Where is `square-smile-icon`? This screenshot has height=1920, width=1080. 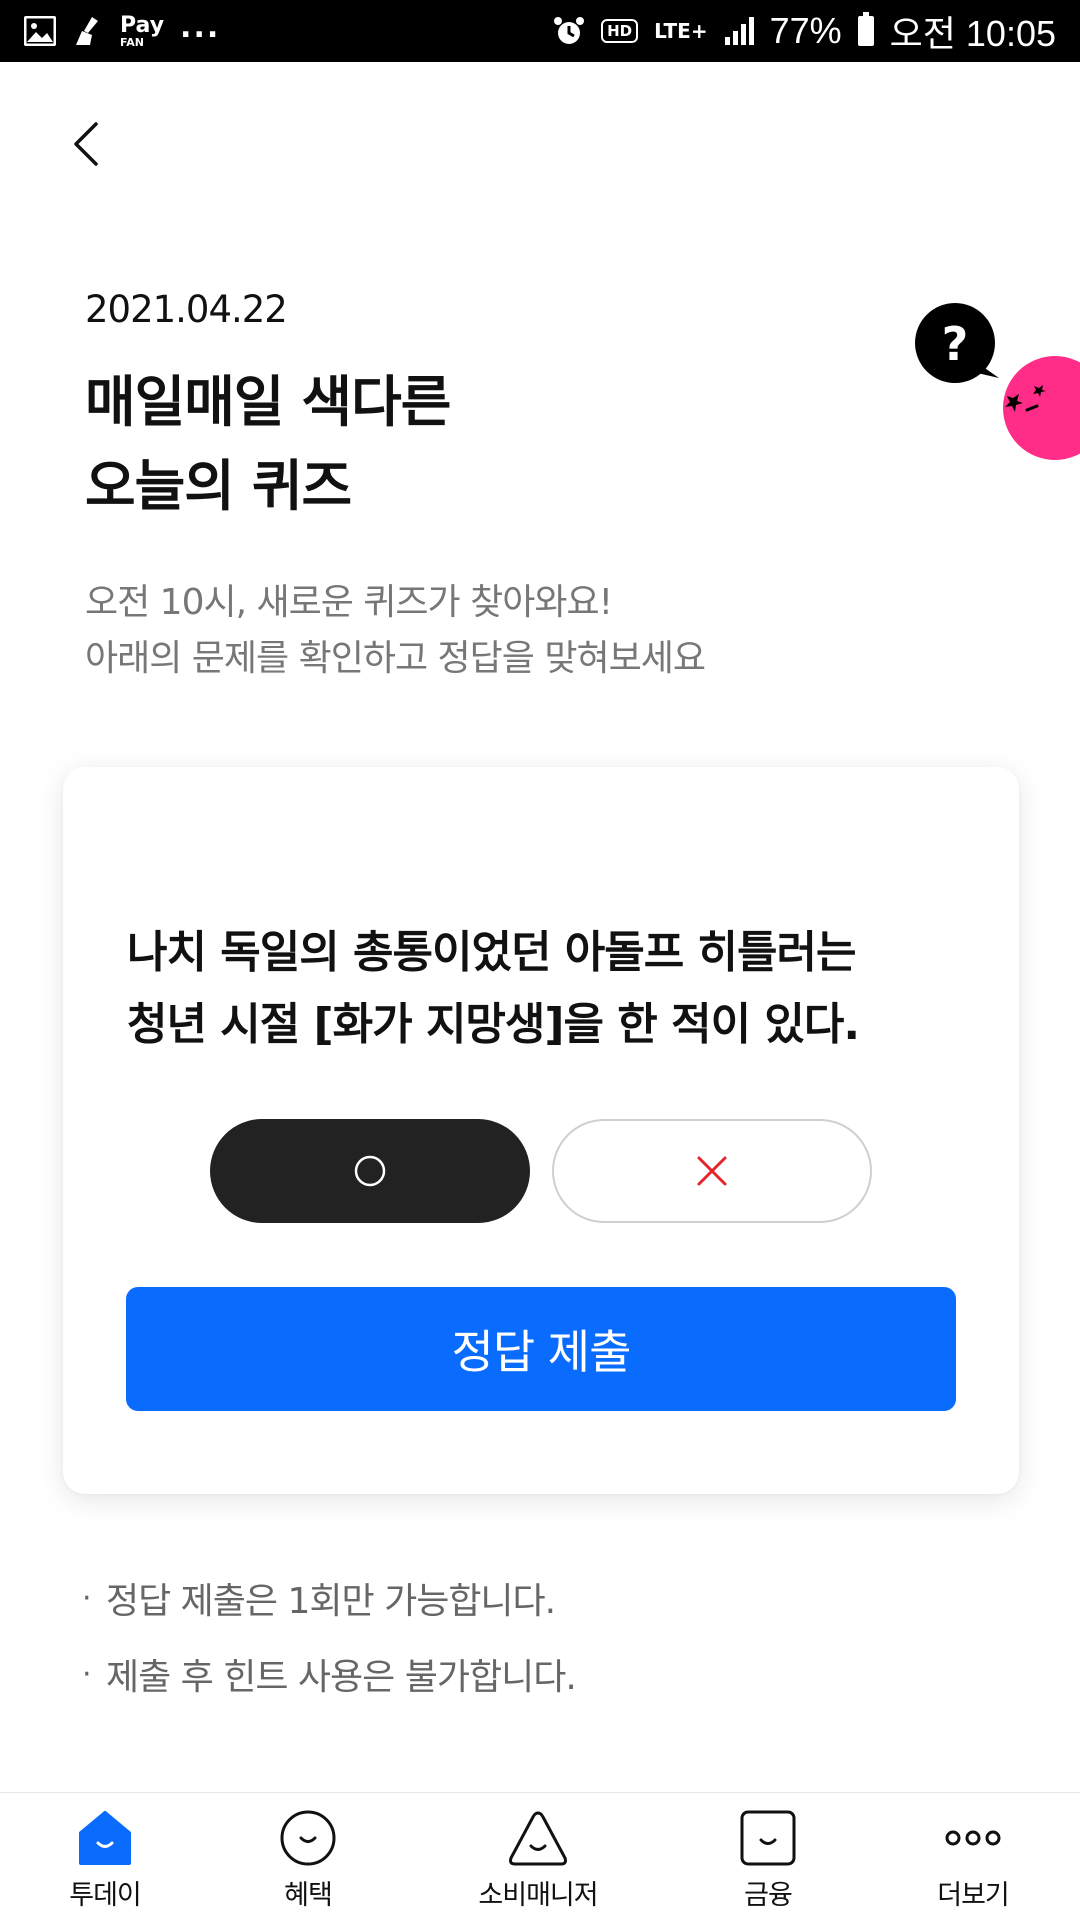 square-smile-icon is located at coordinates (768, 1838).